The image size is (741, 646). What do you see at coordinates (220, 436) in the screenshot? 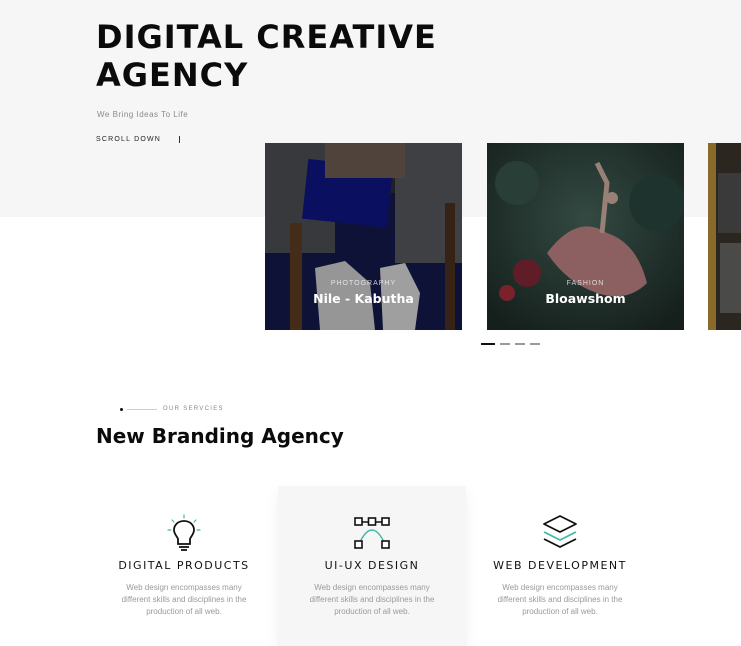
I see `section-title: New Branding Agency` at bounding box center [220, 436].